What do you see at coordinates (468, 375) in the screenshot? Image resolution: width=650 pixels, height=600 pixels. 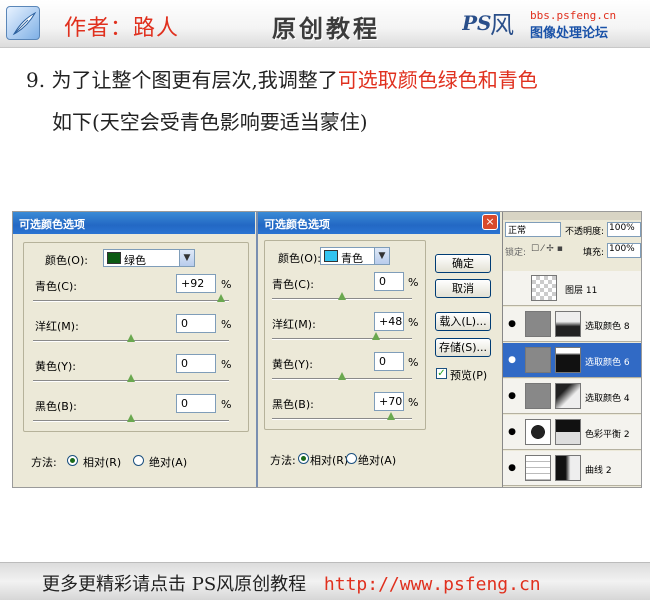 I see `preview-label: 预览(P)` at bounding box center [468, 375].